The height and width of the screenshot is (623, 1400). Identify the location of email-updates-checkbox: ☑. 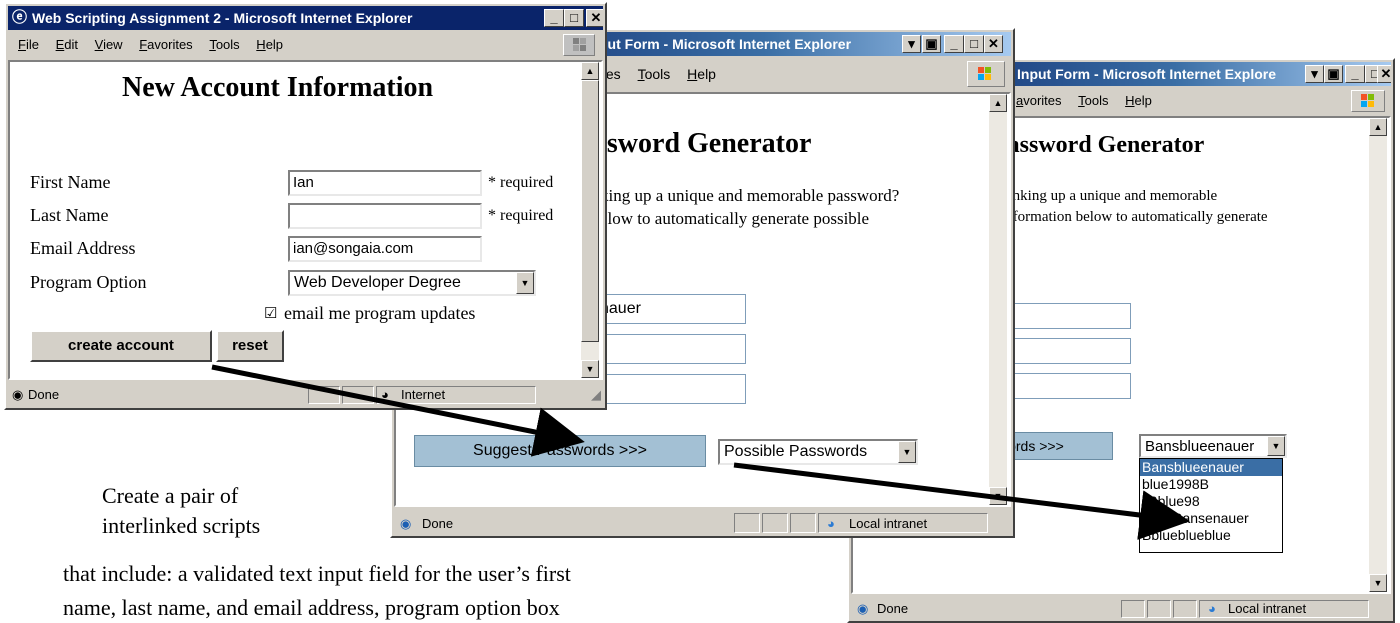
(270, 313).